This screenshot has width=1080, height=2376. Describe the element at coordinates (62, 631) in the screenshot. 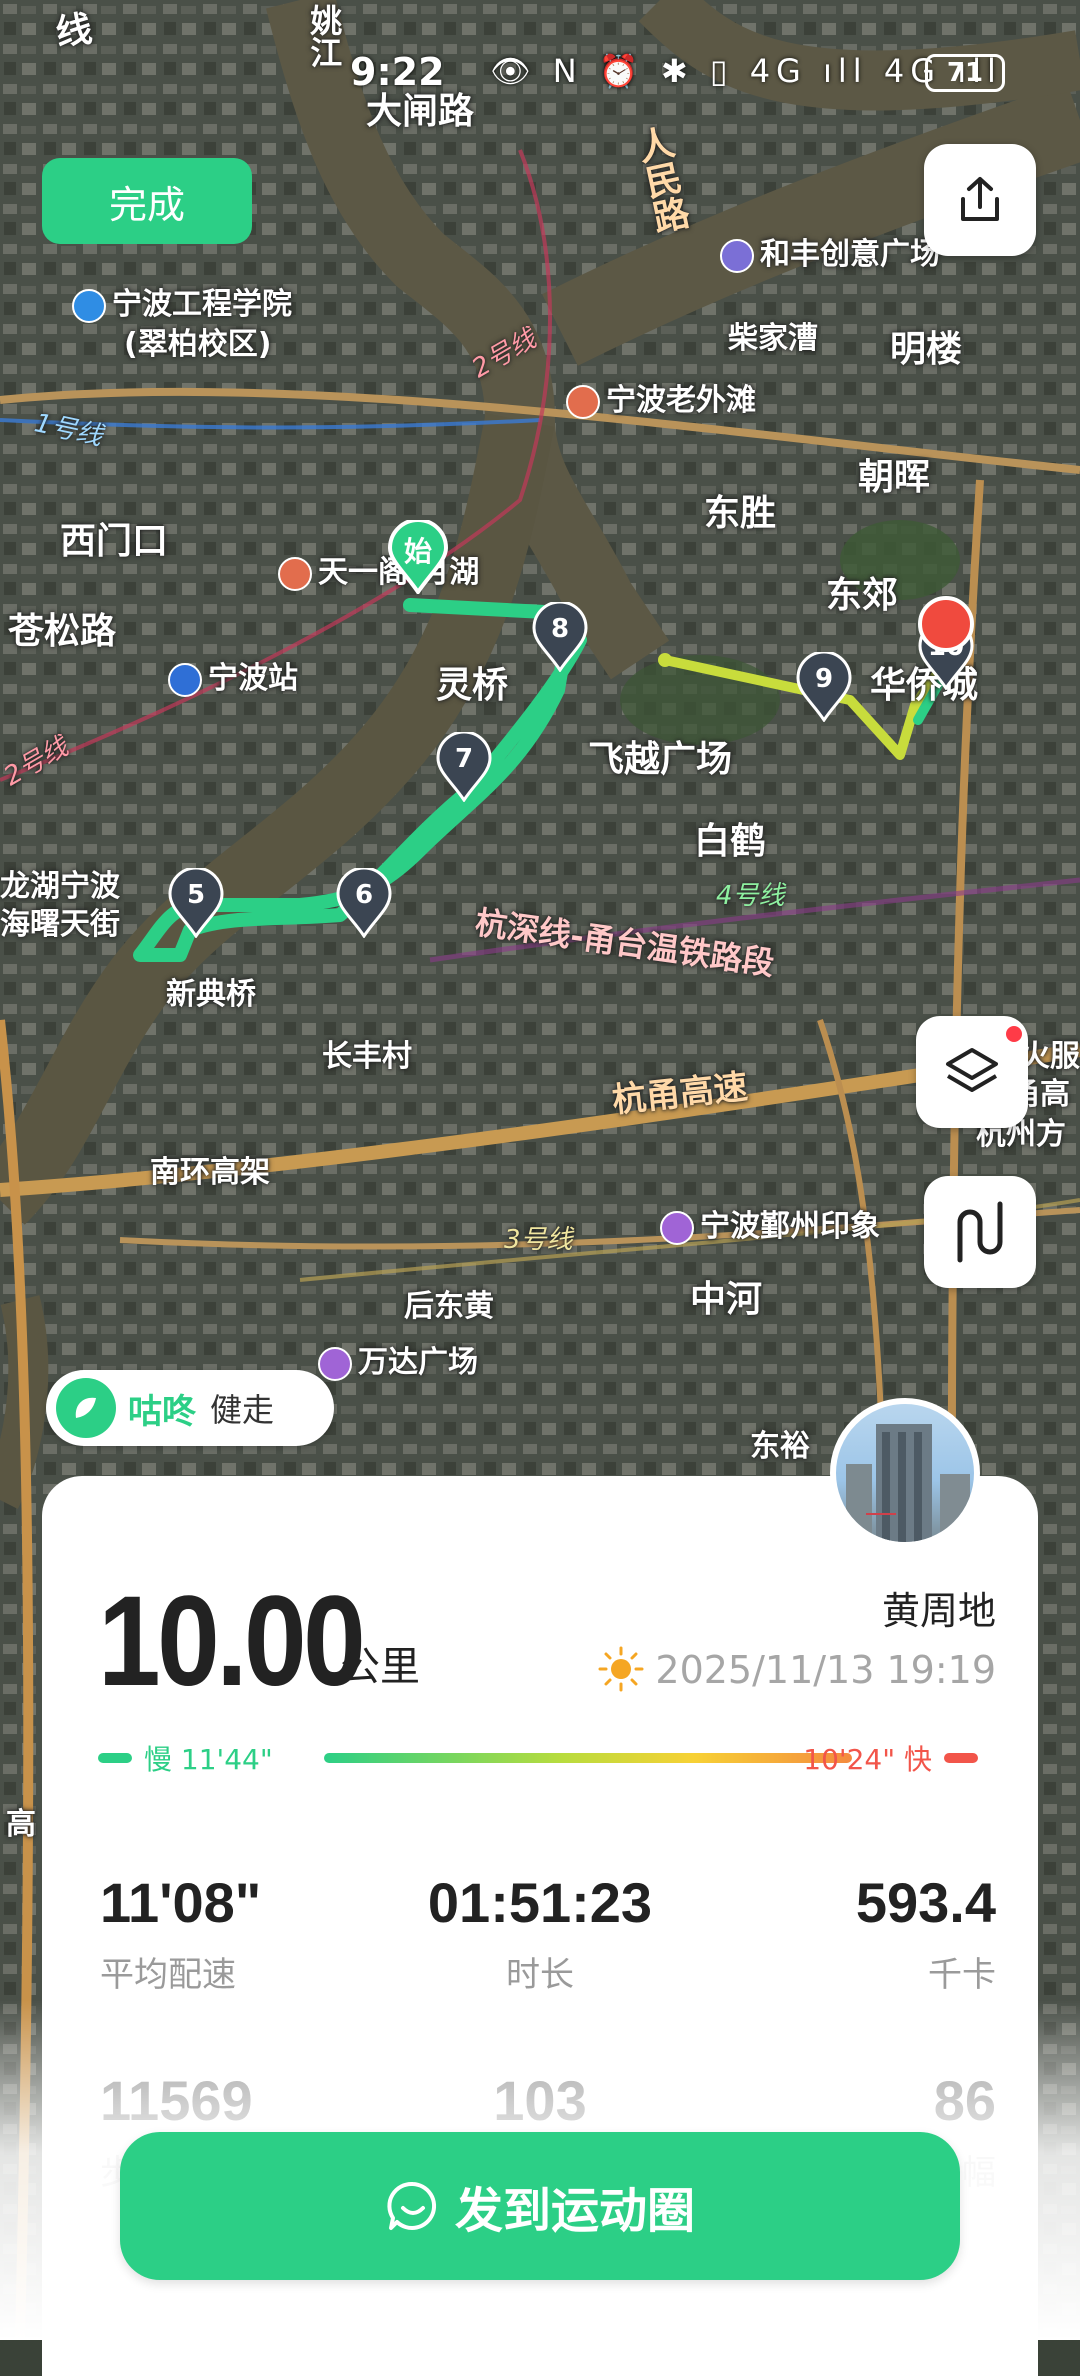

I see `map-label-cang-song-lu: 苍松路` at that location.